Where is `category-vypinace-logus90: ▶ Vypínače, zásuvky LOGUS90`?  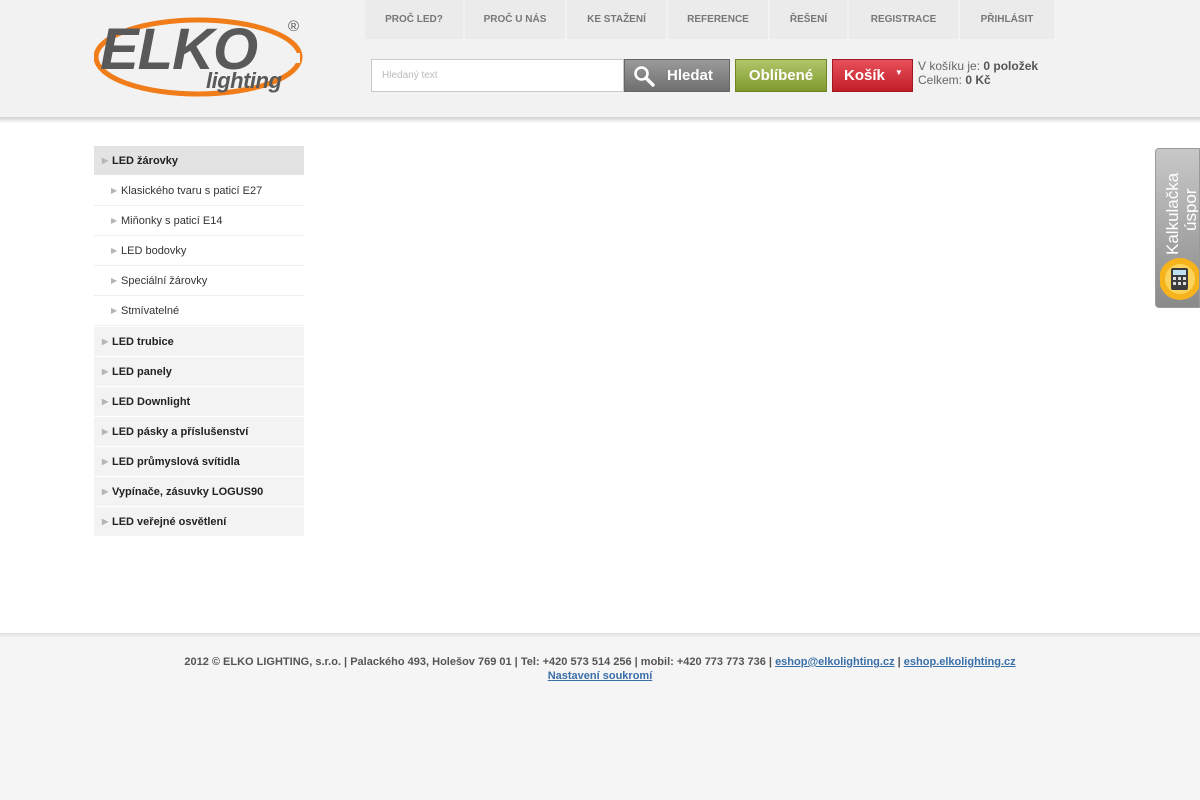 category-vypinace-logus90: ▶ Vypínače, zásuvky LOGUS90 is located at coordinates (199, 492).